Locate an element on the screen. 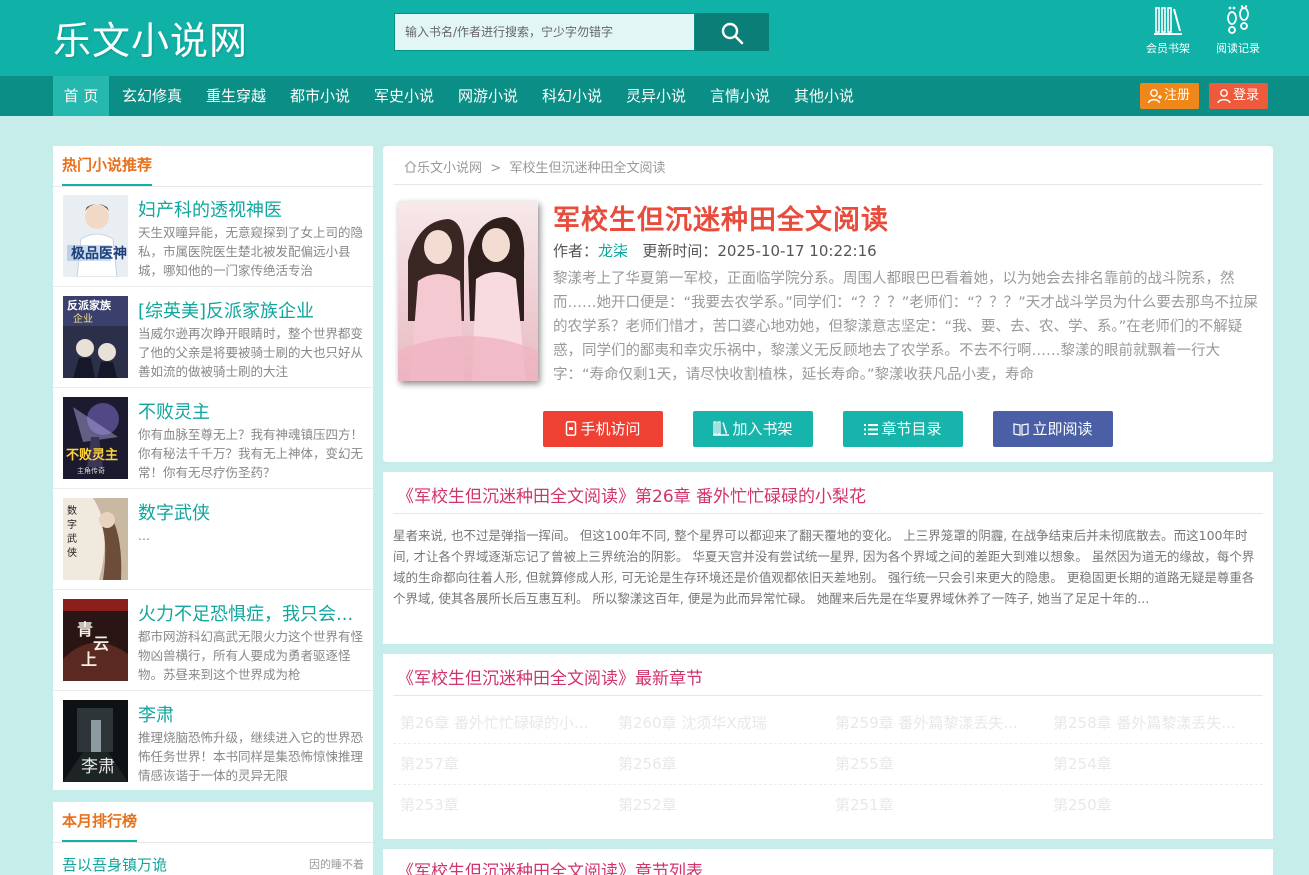 The width and height of the screenshot is (1309, 875). chapter-link: 第254章 is located at coordinates (1153, 764).